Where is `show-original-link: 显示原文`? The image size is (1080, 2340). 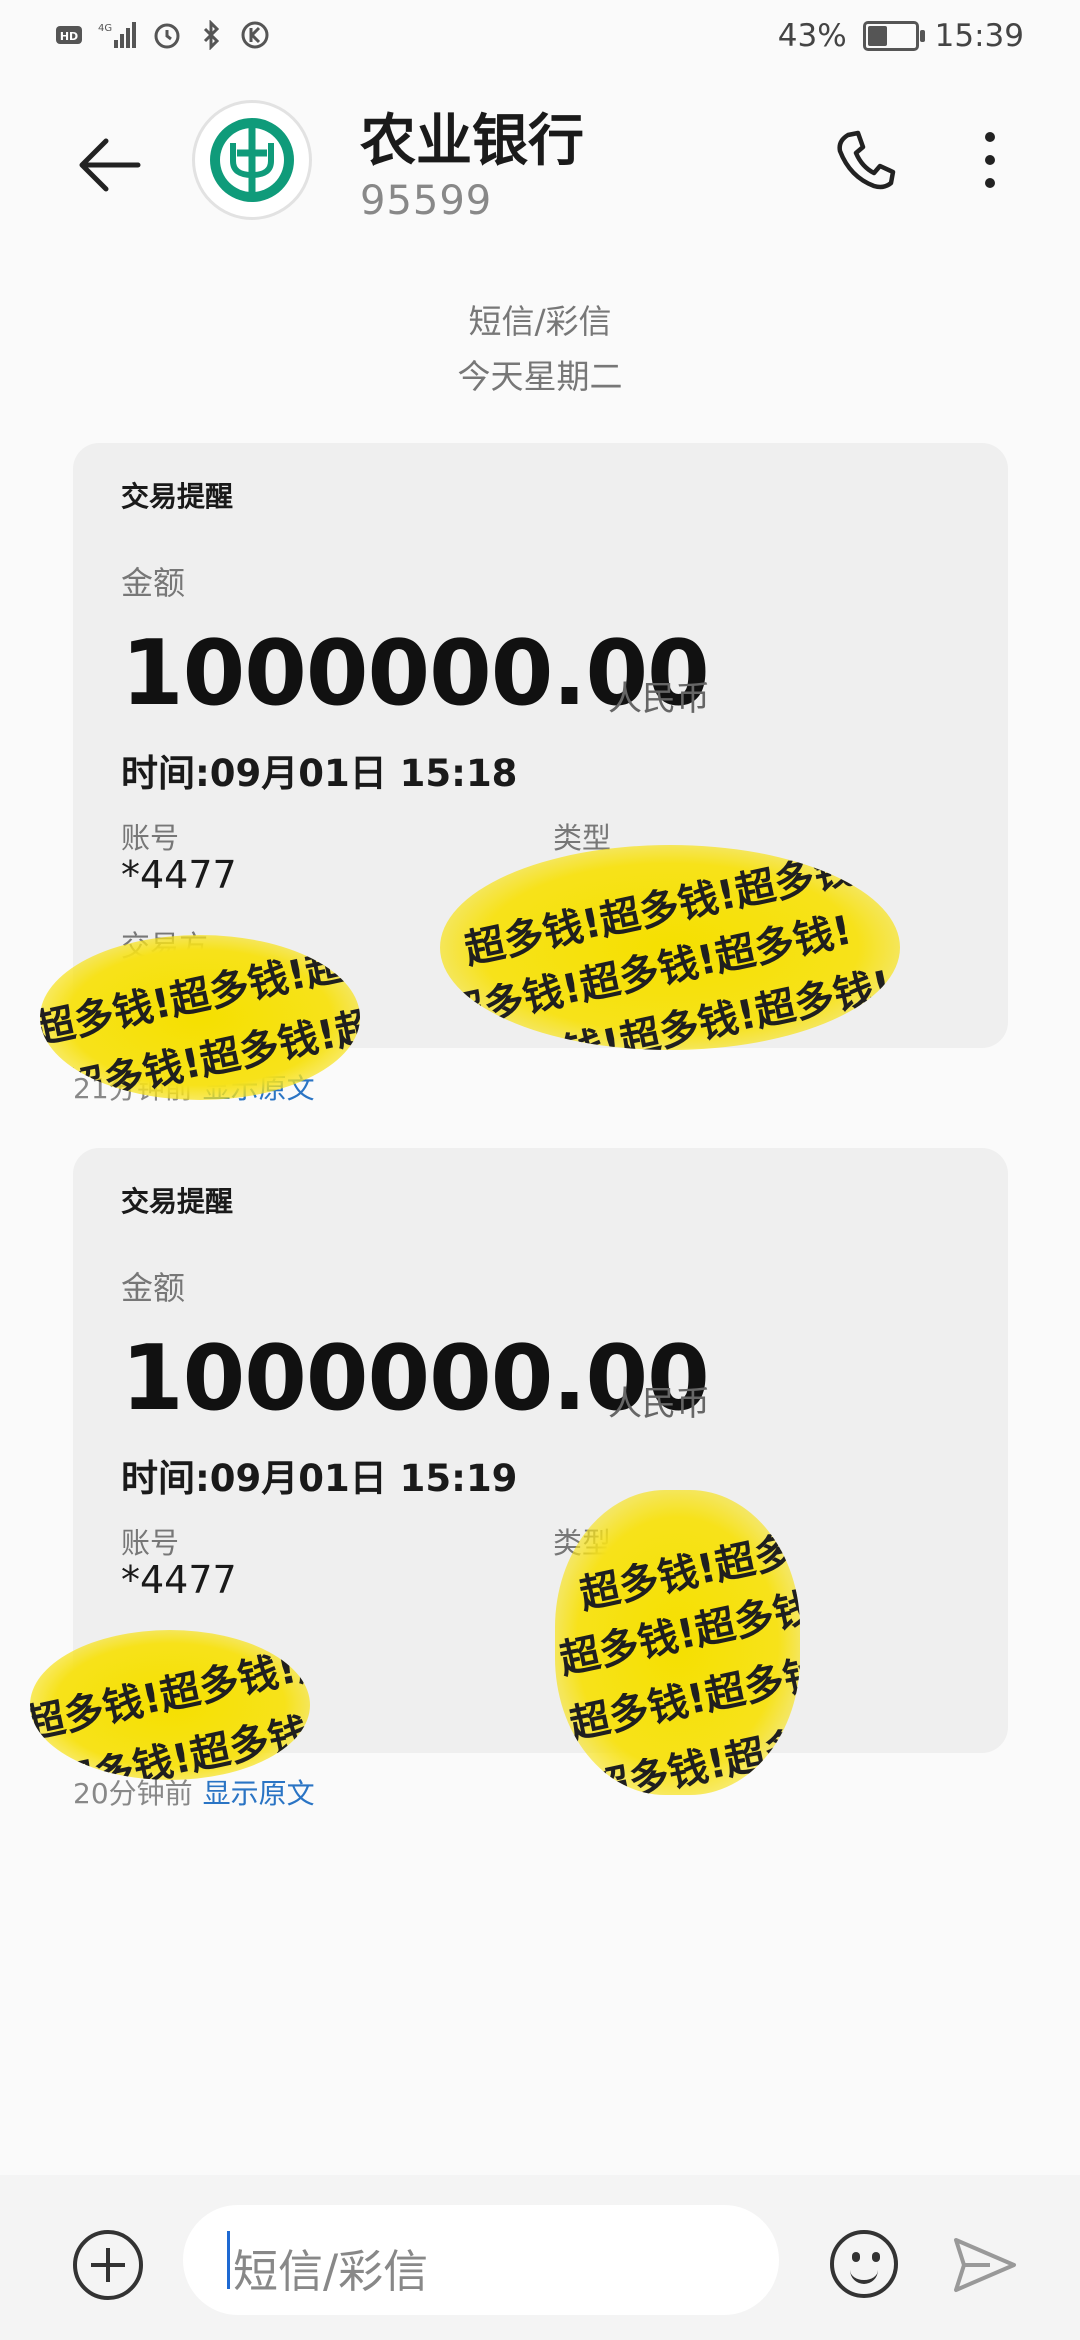
show-original-link: 显示原文 is located at coordinates (259, 1793).